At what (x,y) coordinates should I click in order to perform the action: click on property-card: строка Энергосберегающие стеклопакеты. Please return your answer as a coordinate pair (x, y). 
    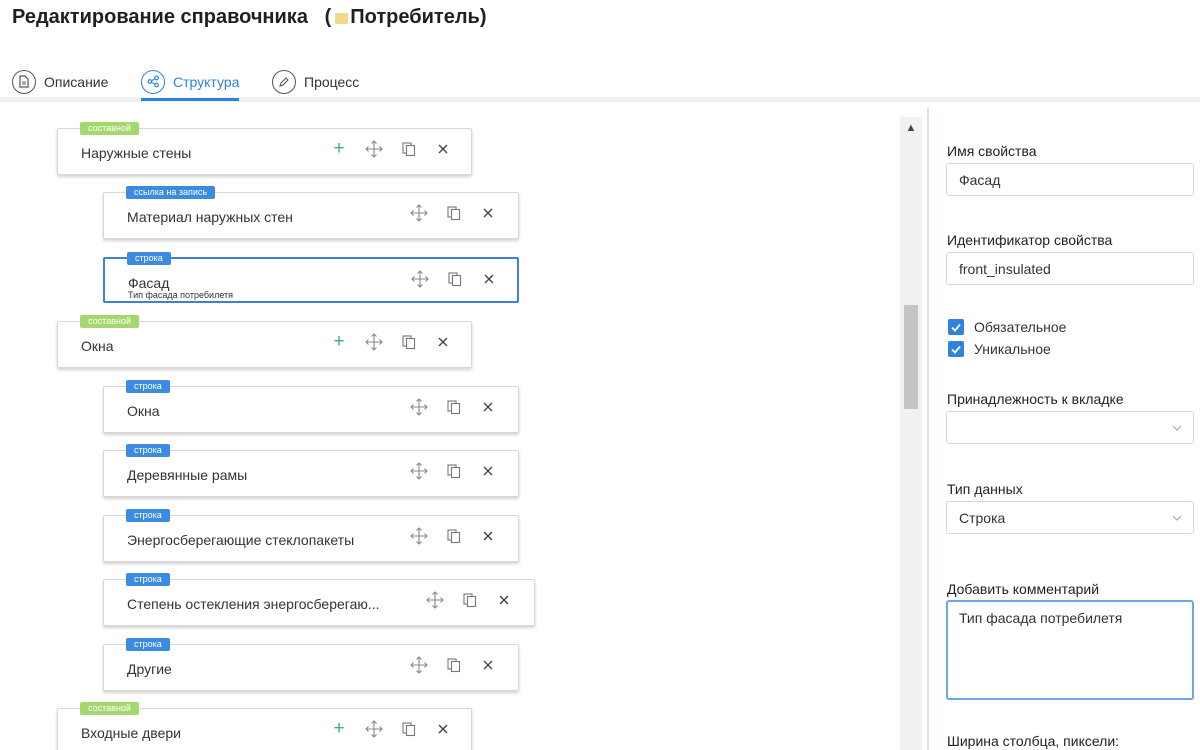
    Looking at the image, I should click on (311, 535).